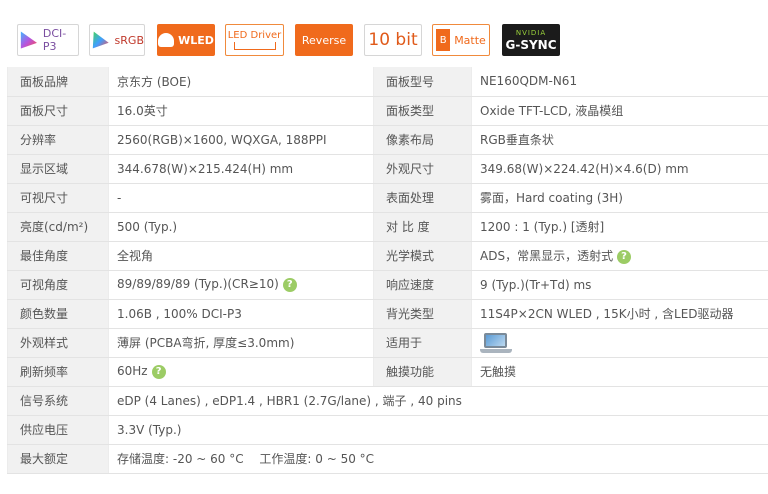  I want to click on spec-row: 外观样式 薄屏 (PCBA弯折, 厚度≤3.0mm) 适用于, so click(387, 343).